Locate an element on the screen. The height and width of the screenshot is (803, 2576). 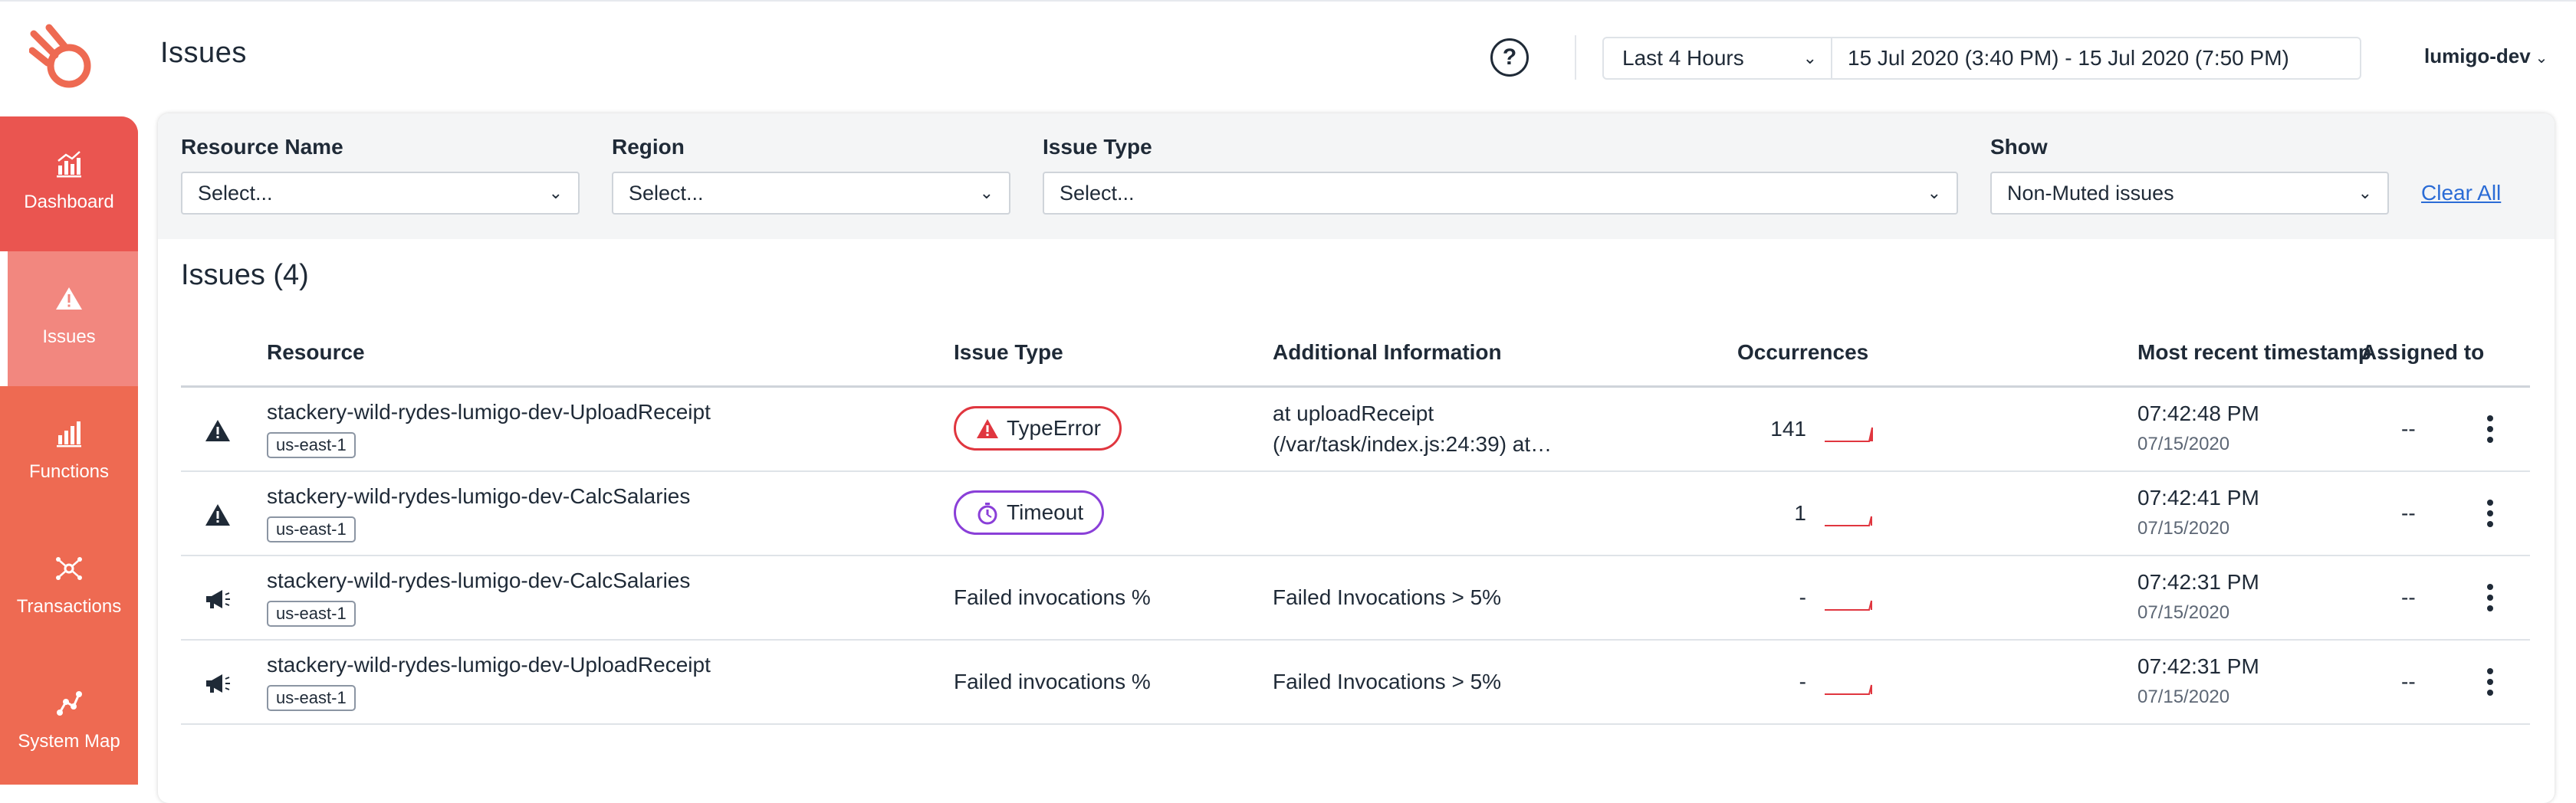
column-header-label: Most recent timestamp is located at coordinates (2254, 352).